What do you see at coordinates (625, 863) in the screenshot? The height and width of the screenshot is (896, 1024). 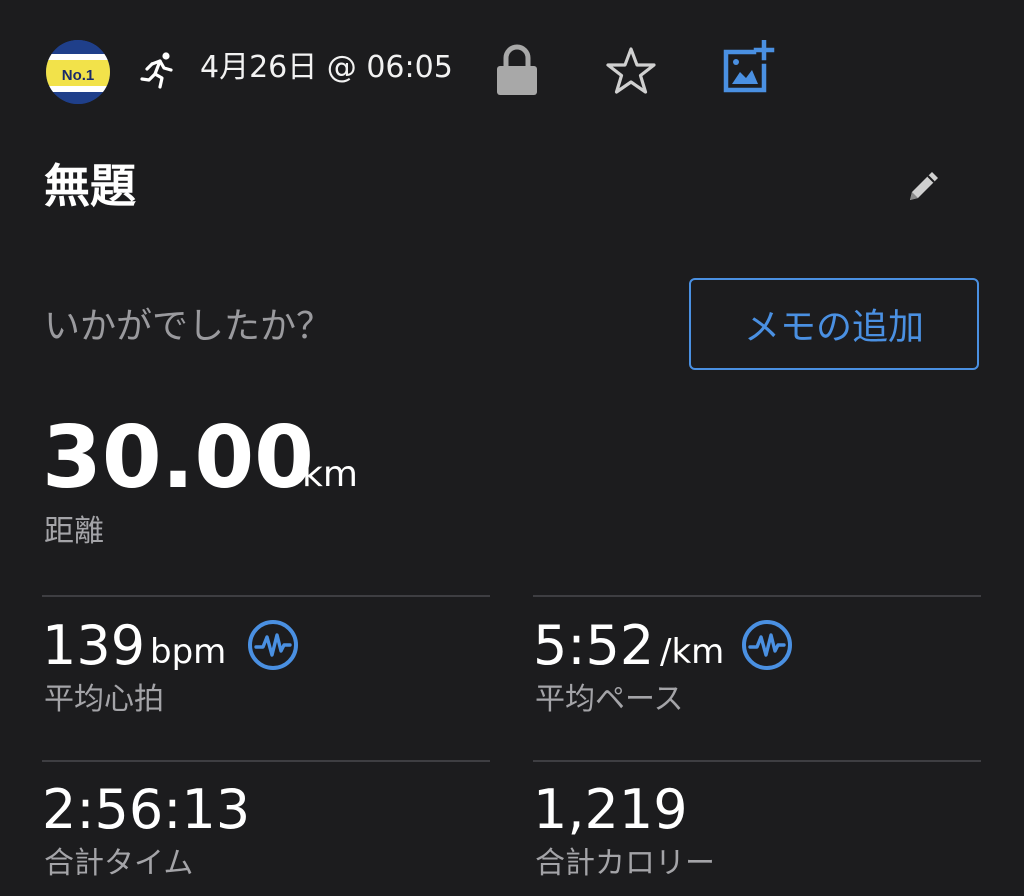 I see `stat-label: 合計カロリー` at bounding box center [625, 863].